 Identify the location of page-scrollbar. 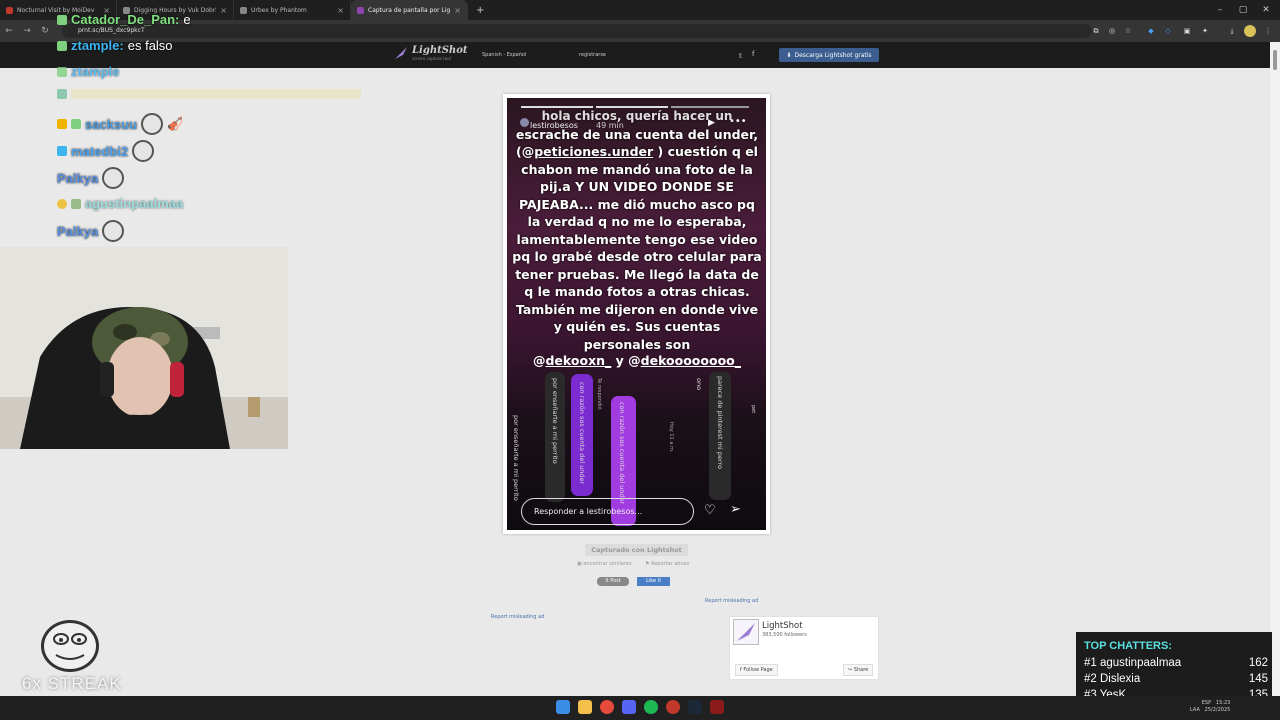
(1275, 369).